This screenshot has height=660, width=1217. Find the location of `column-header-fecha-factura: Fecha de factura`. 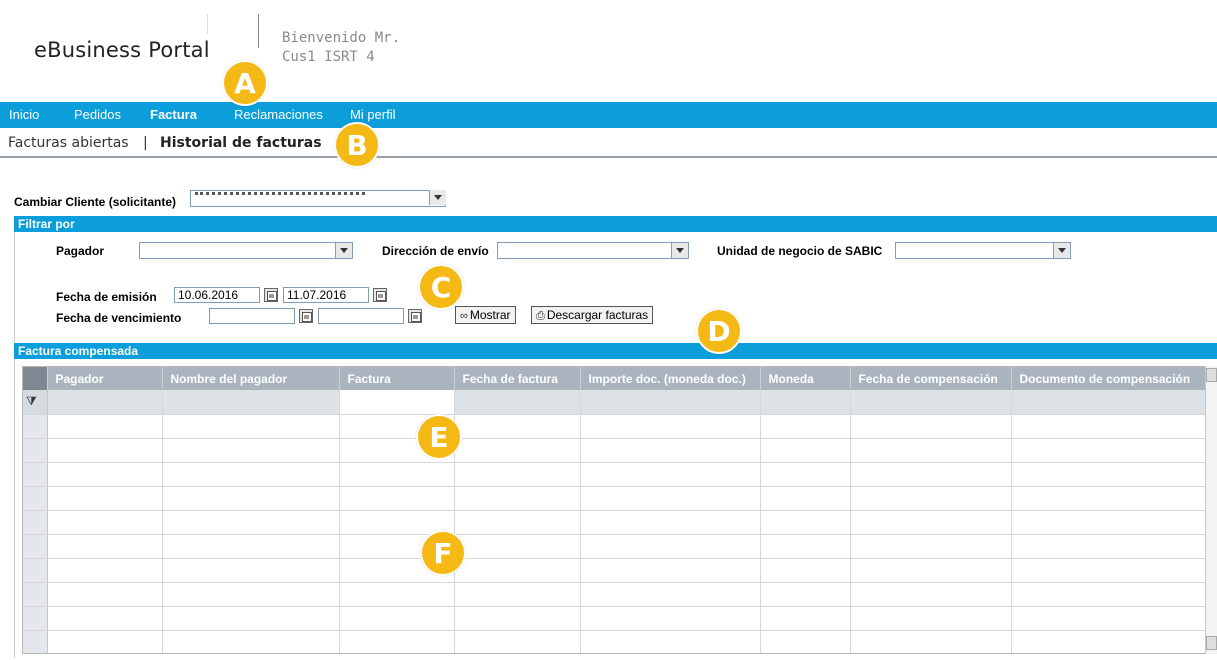

column-header-fecha-factura: Fecha de factura is located at coordinates (517, 378).